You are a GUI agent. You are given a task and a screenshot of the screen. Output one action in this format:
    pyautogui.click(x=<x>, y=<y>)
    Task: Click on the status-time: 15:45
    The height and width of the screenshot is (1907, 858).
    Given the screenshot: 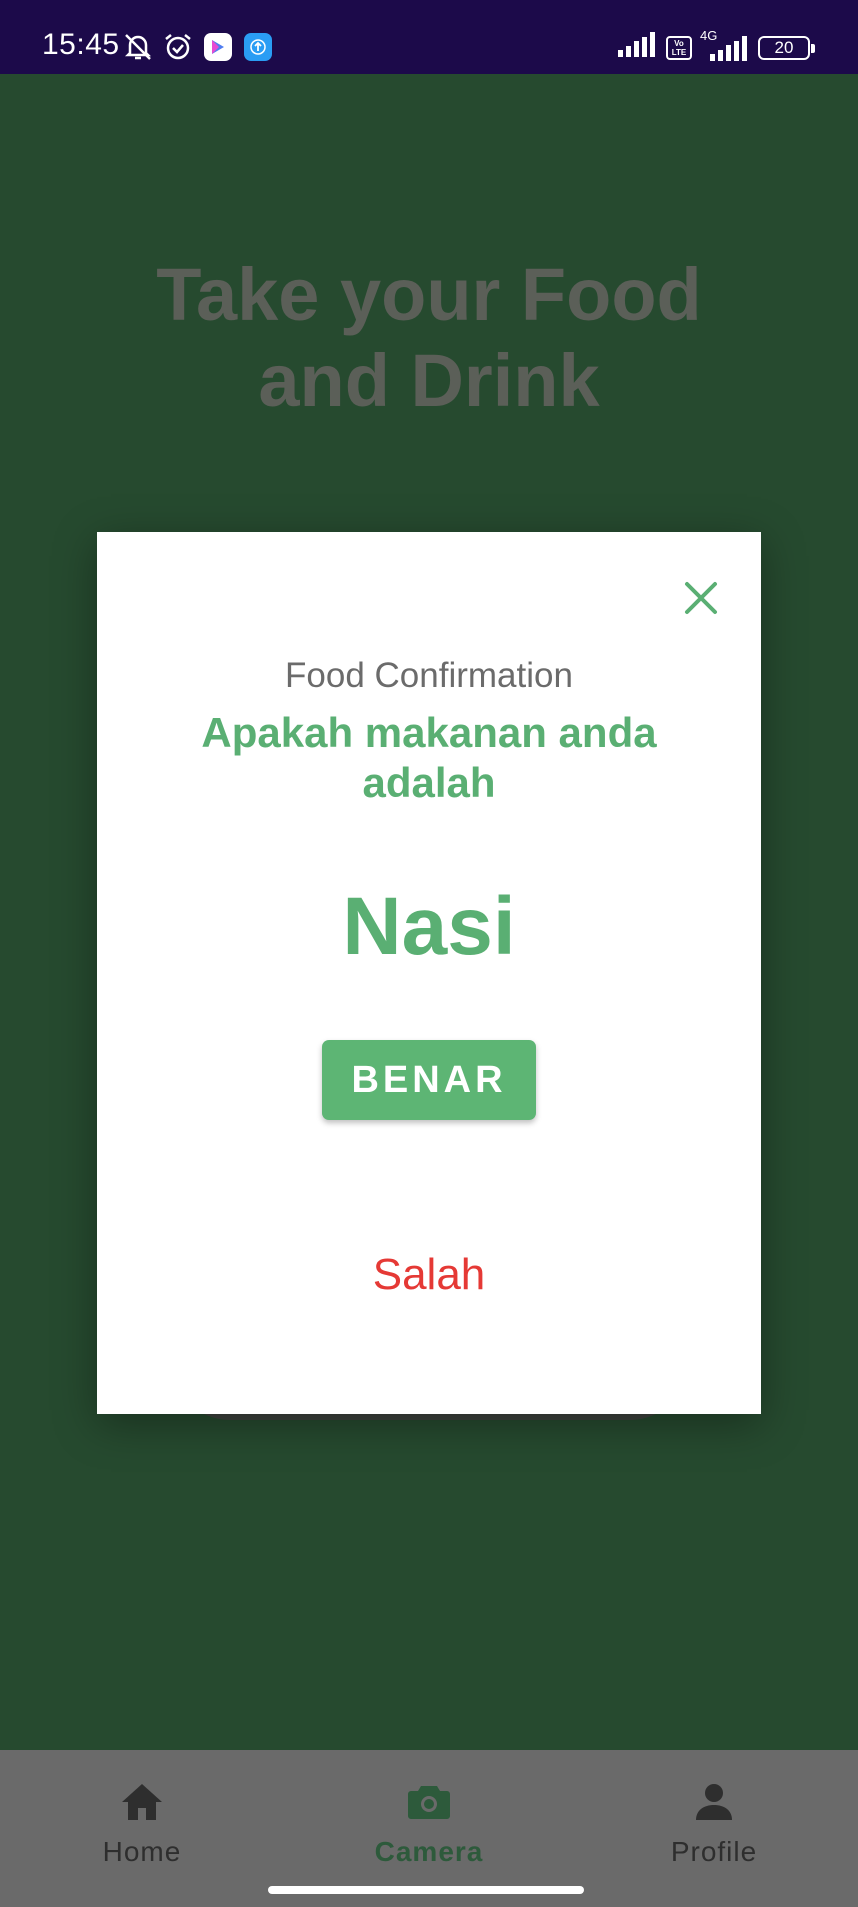 What is the action you would take?
    pyautogui.click(x=81, y=44)
    